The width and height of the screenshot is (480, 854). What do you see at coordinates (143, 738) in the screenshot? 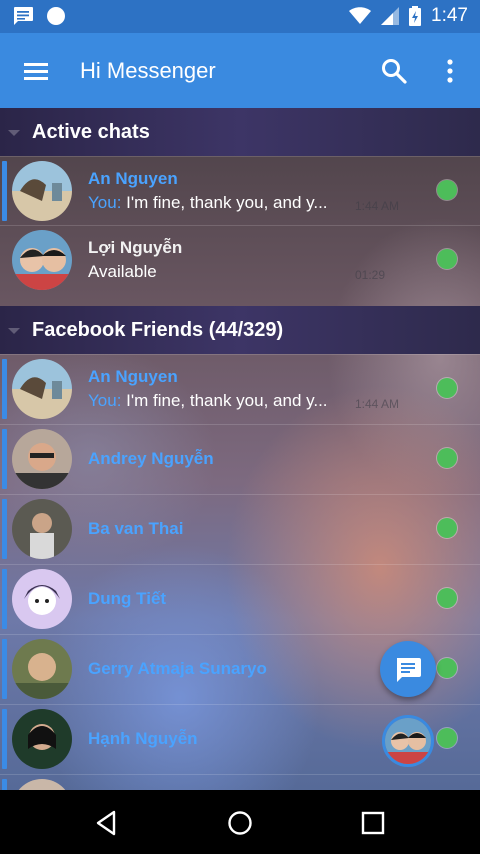
I see `contact-name: Hạnh Nguyễn` at bounding box center [143, 738].